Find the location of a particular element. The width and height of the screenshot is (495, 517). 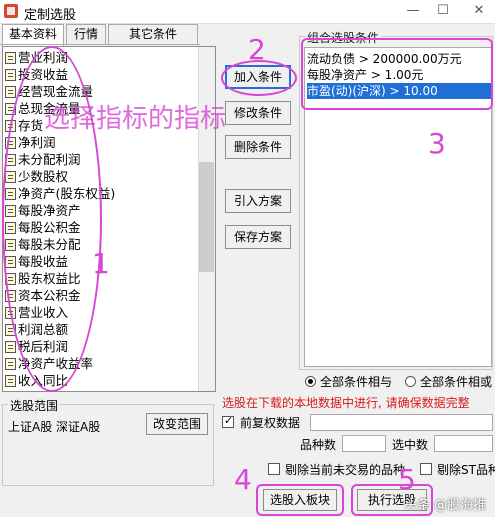

save-scheme-button: 保存方案 is located at coordinates (258, 237).